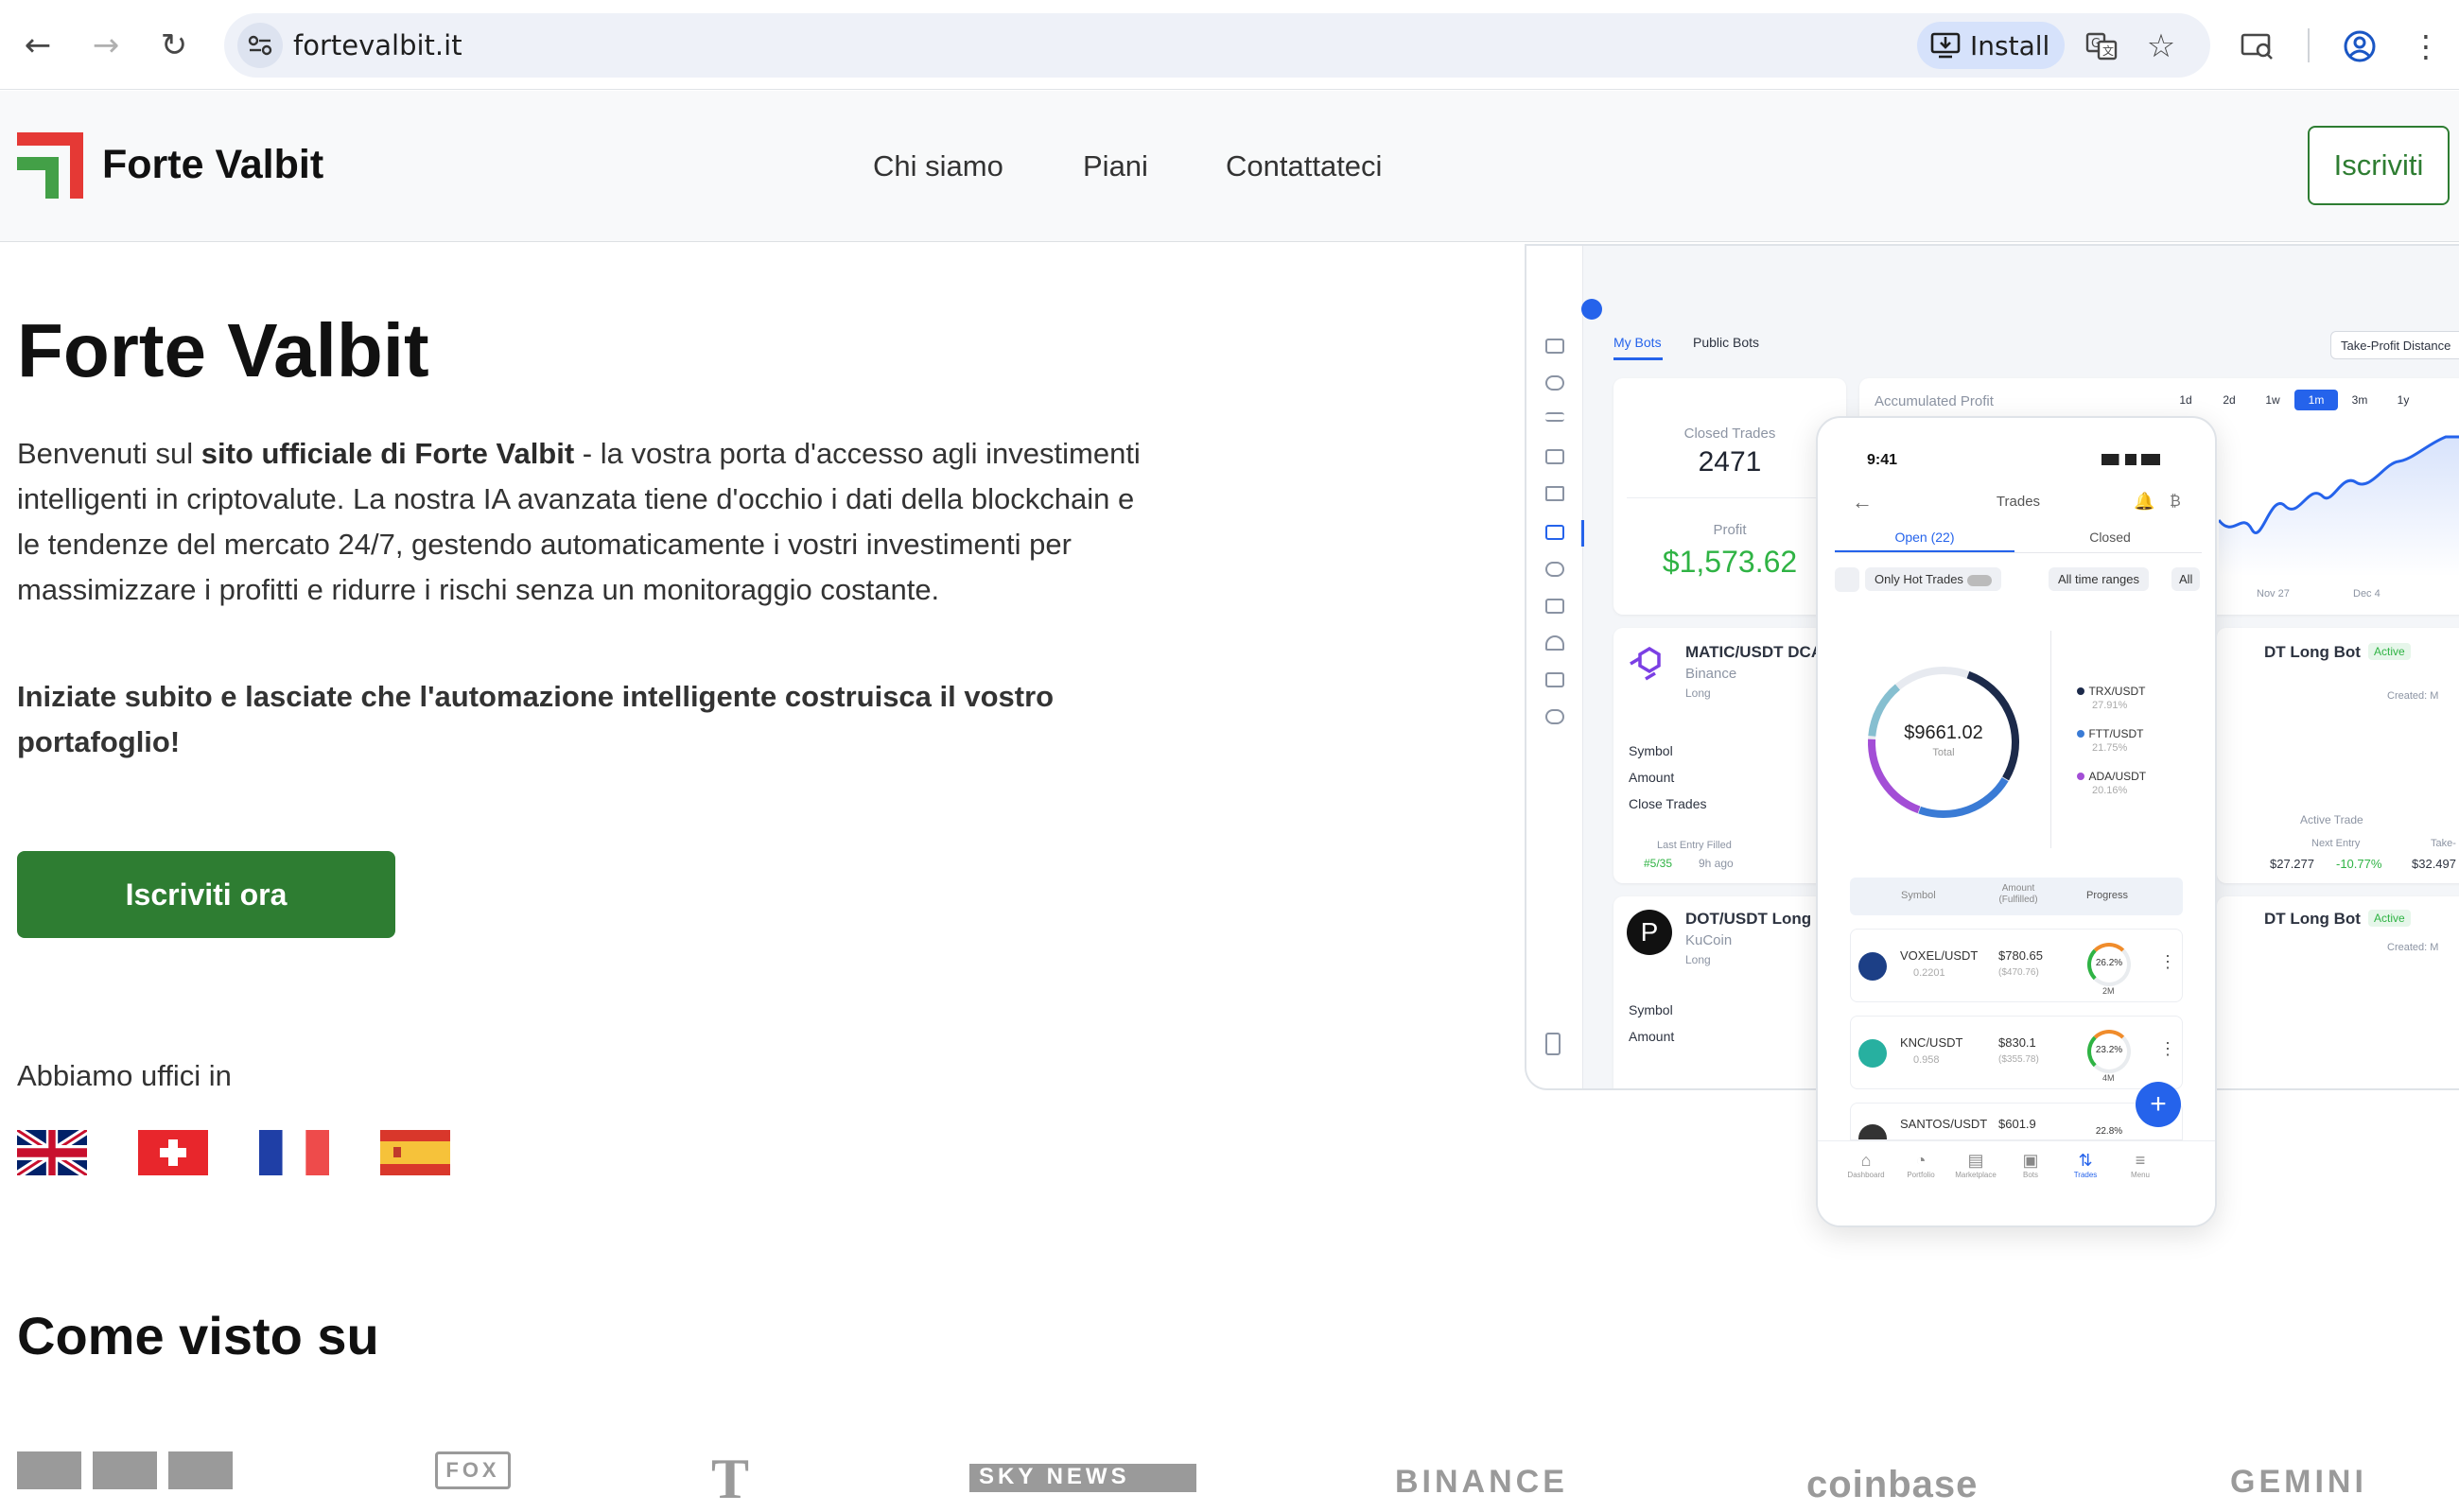 This screenshot has height=1512, width=2459. I want to click on last-entry-label: Last Entry Filled, so click(1694, 845).